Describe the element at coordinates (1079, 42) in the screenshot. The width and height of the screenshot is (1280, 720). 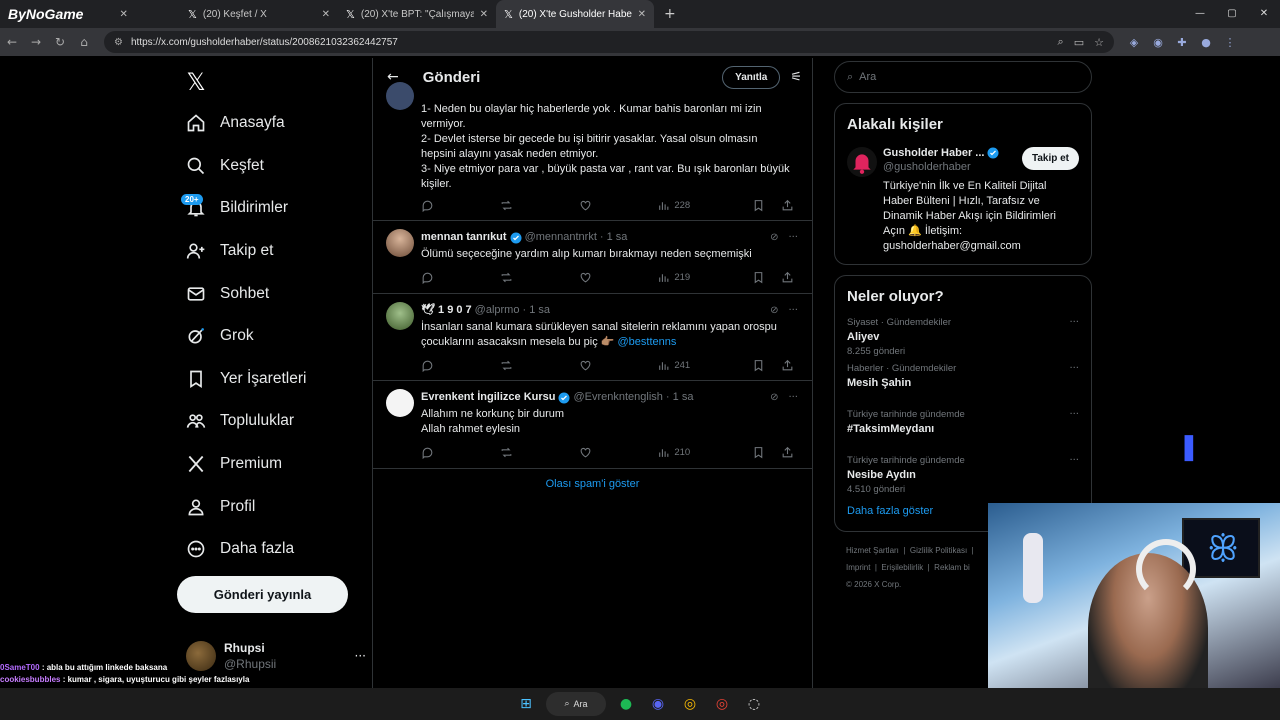
I see `cast-icon: ▭` at that location.